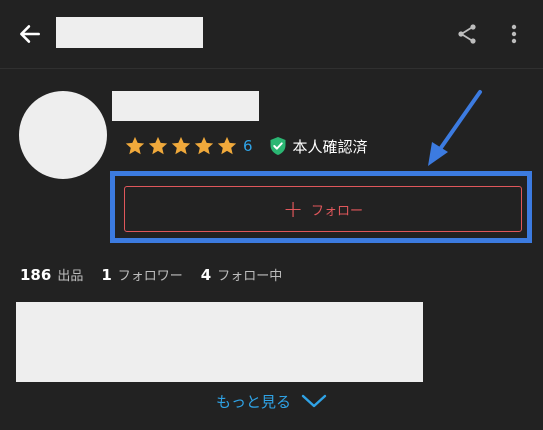  I want to click on stats-row: 186 出品 1 フォロワー 4 フォロー中, so click(160, 274).